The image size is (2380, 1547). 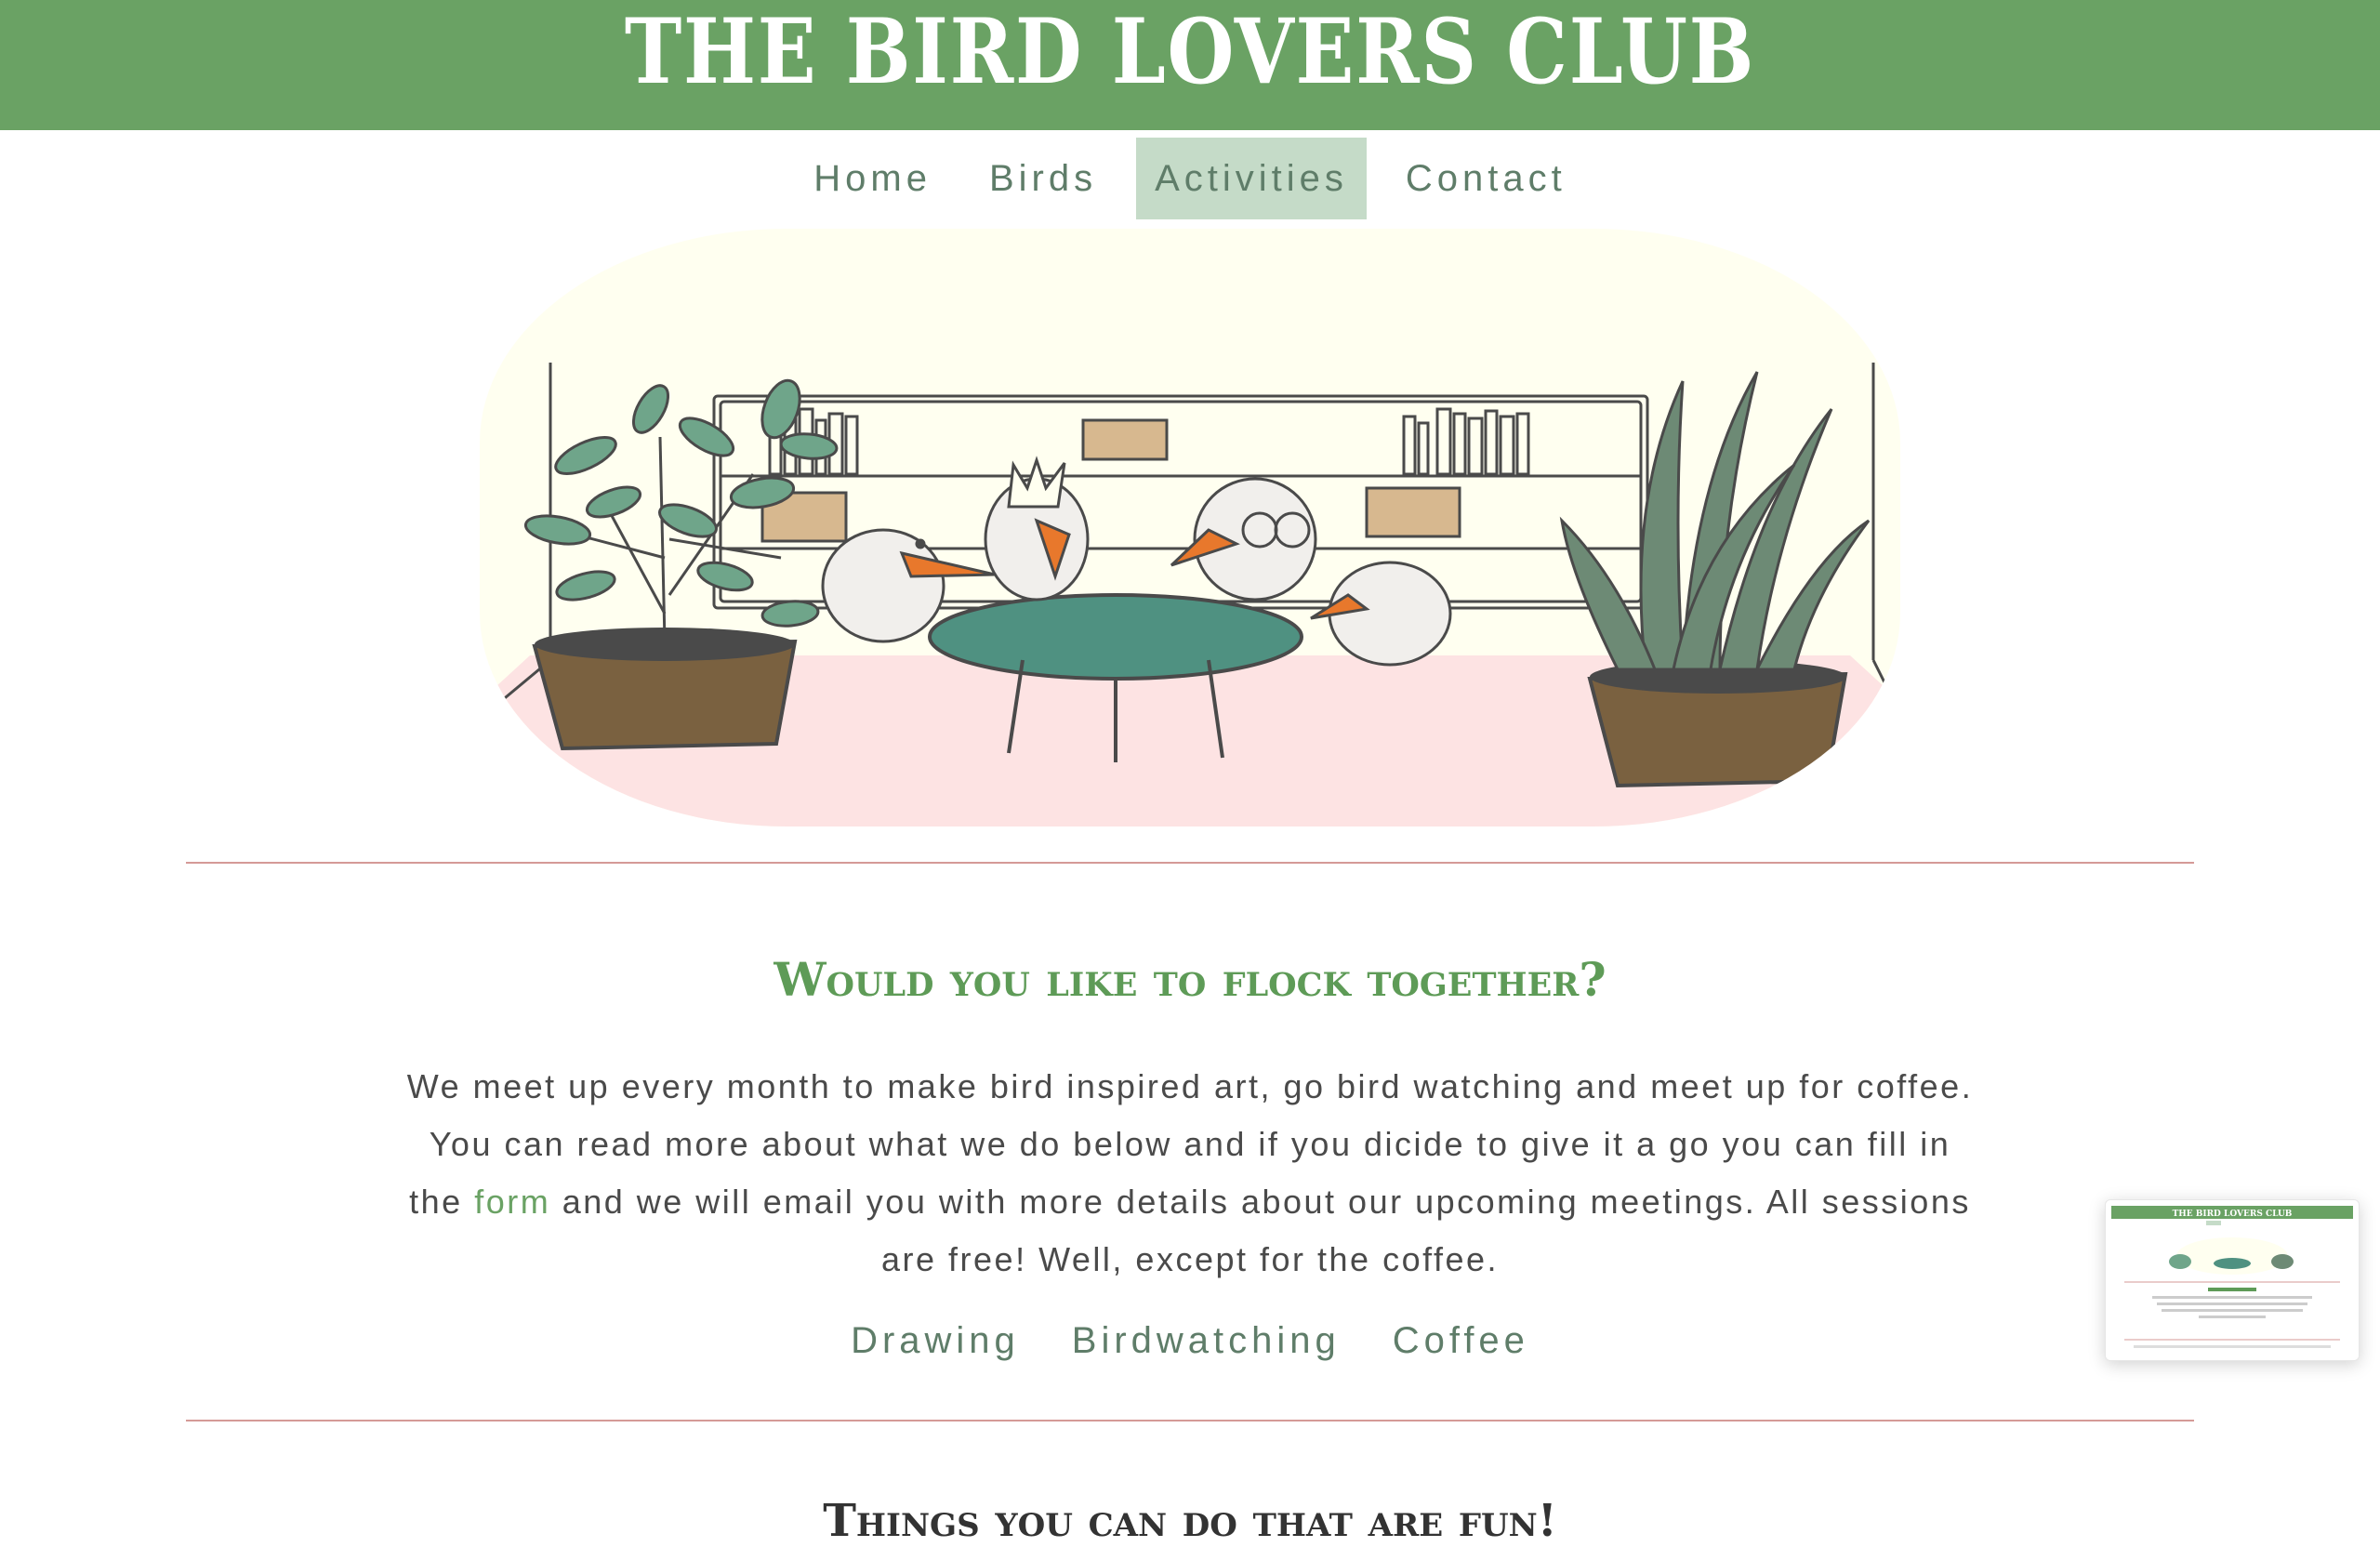 I want to click on page-preview-thumbnail: THE BIRD LOVERS CLUB, so click(x=2232, y=1280).